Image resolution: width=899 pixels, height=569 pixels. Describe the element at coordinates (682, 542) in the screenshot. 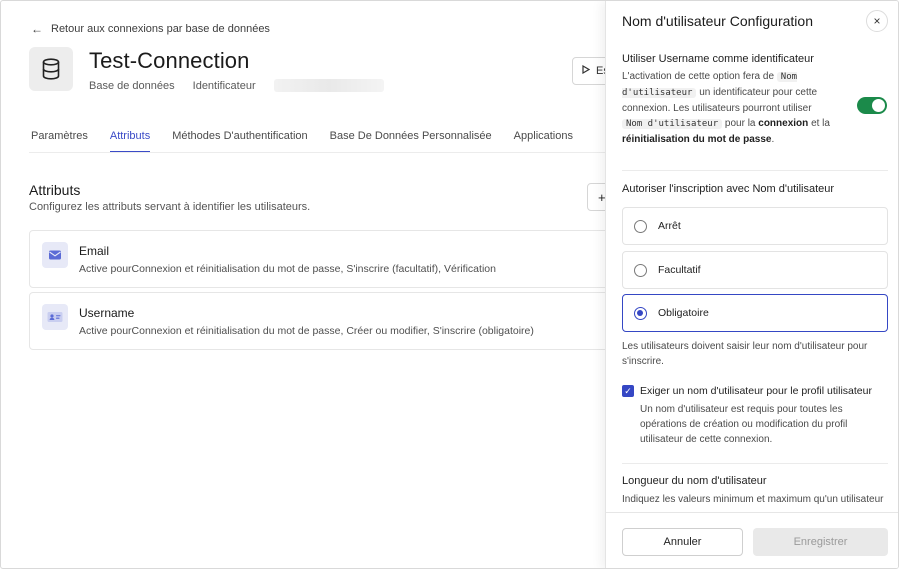

I see `cancel-button: Annuler` at that location.